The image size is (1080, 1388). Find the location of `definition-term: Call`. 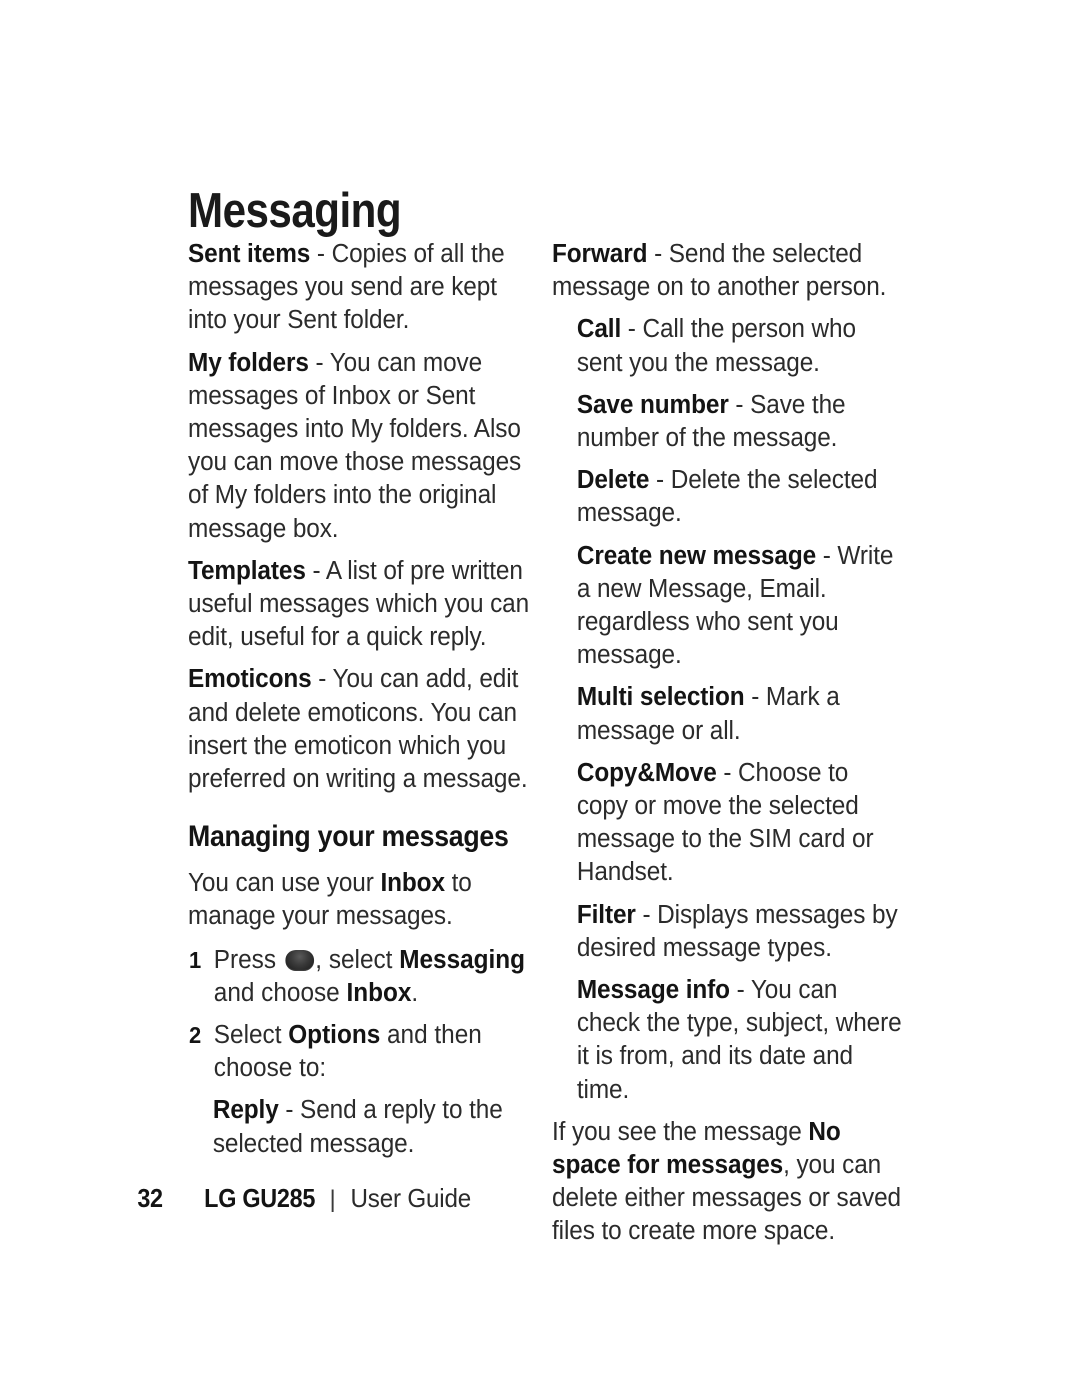

definition-term: Call is located at coordinates (599, 329).